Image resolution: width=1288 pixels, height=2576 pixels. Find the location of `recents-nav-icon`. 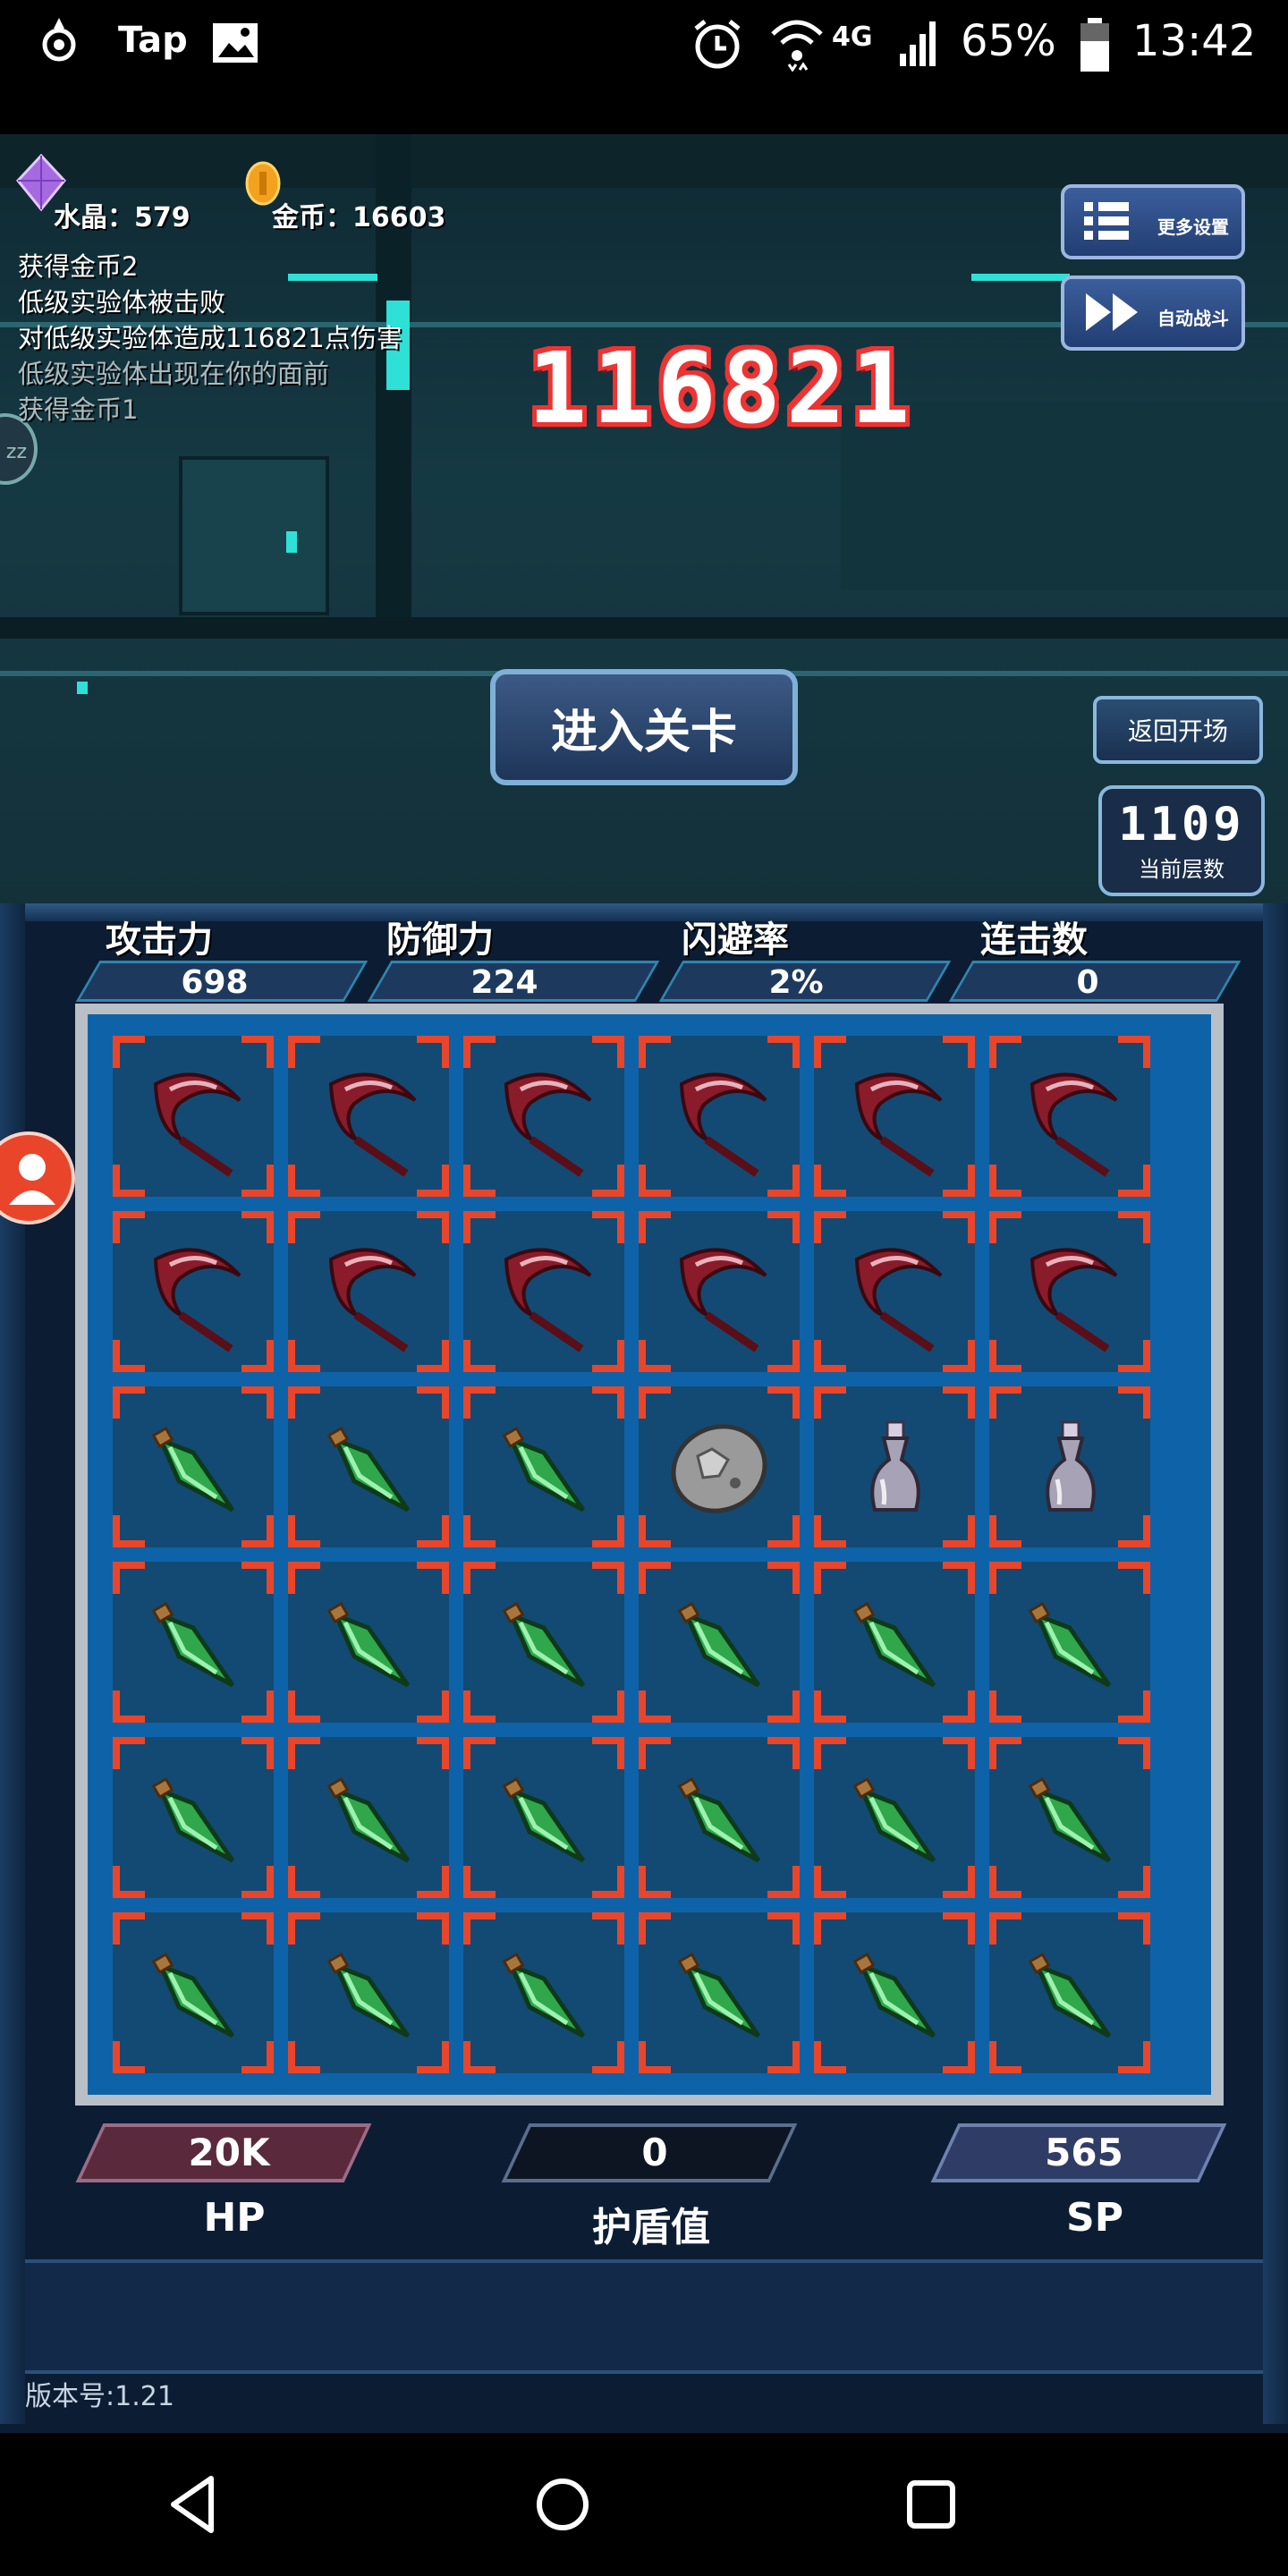

recents-nav-icon is located at coordinates (931, 2504).